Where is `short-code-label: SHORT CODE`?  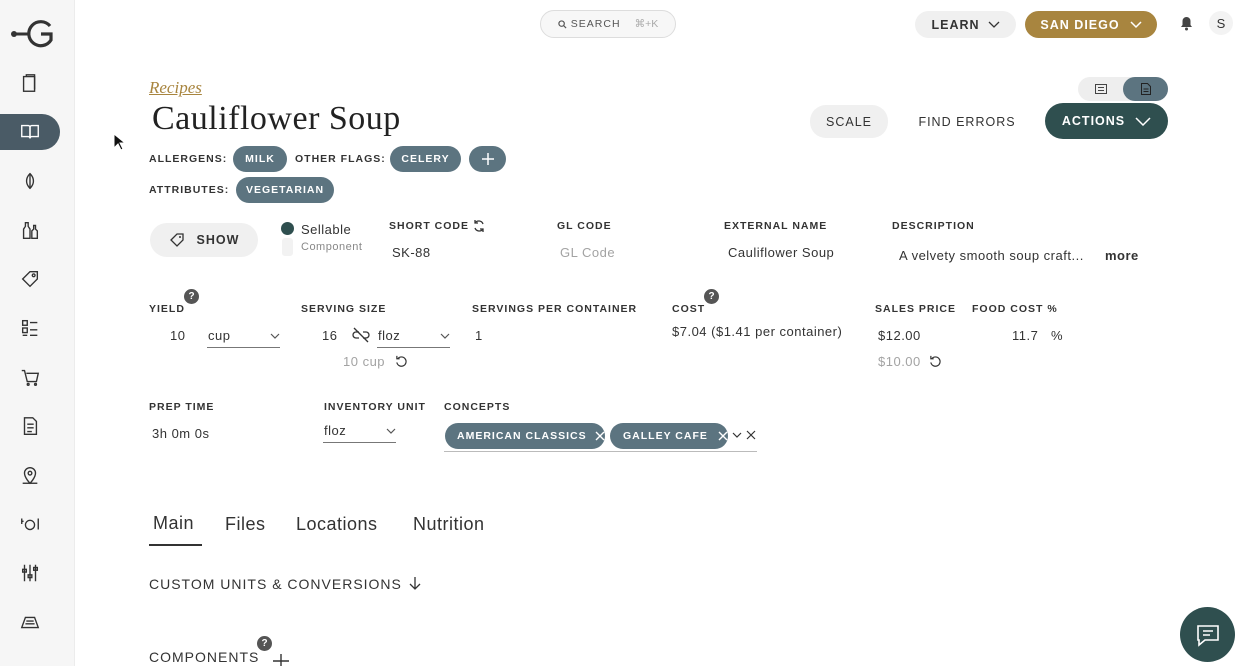
short-code-label: SHORT CODE is located at coordinates (429, 226).